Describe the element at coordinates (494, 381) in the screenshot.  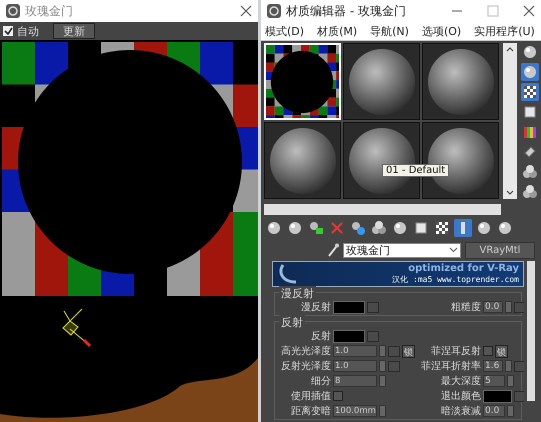
I see `number-field: 5` at that location.